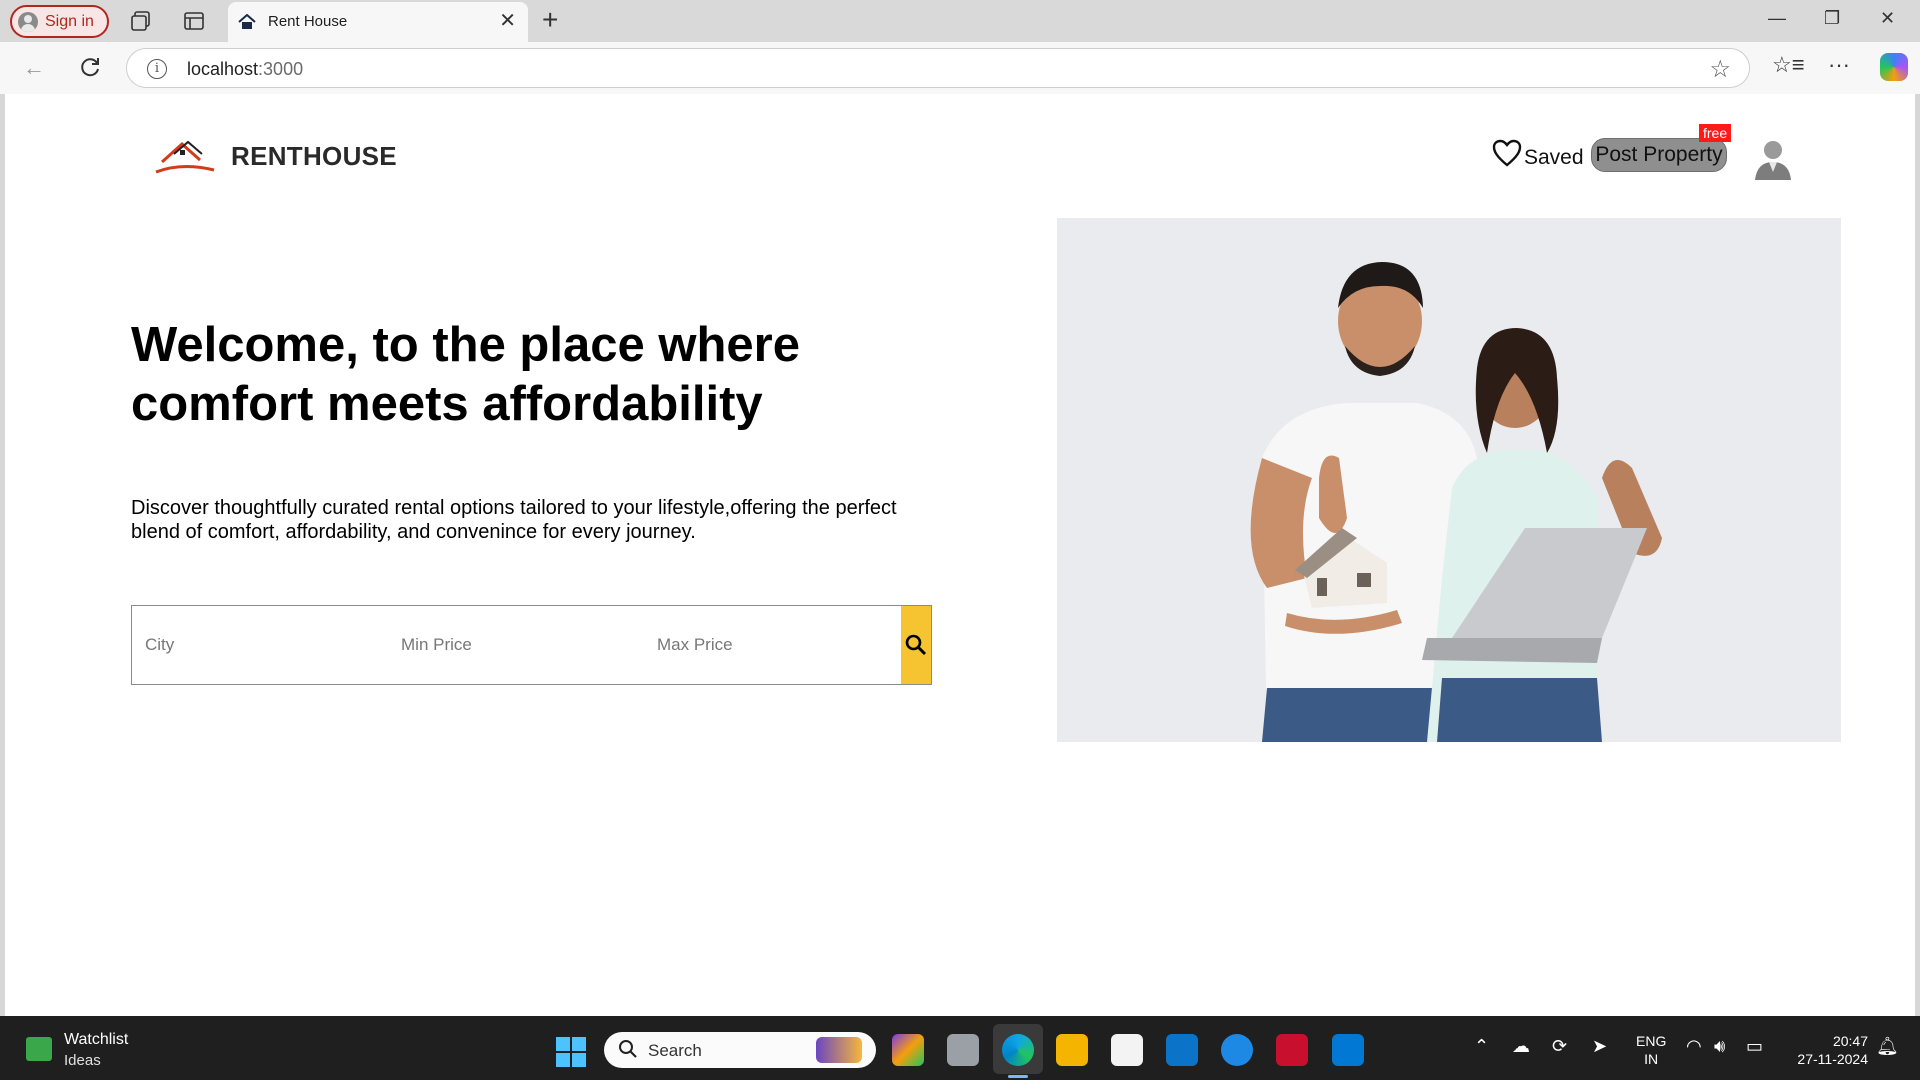 The height and width of the screenshot is (1080, 1920). I want to click on brand-name: RENTHOUSE, so click(314, 156).